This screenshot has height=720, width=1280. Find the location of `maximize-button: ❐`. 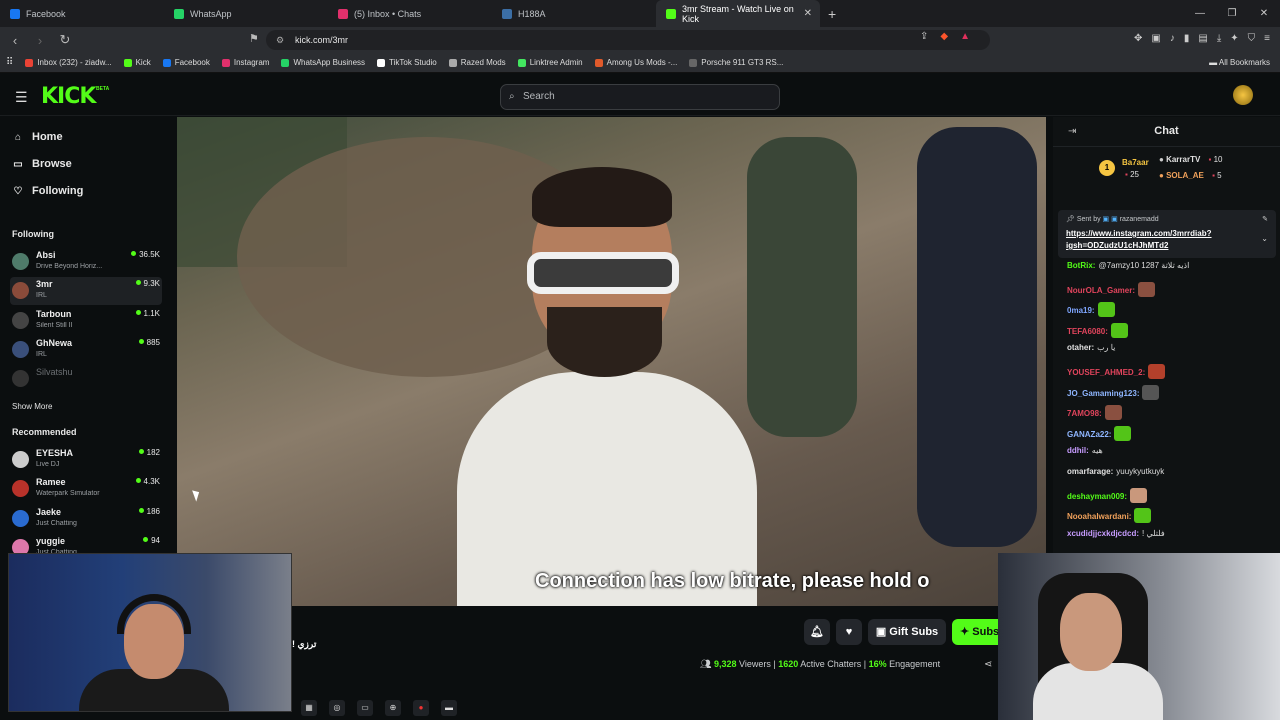

maximize-button: ❐ is located at coordinates (1232, 13).